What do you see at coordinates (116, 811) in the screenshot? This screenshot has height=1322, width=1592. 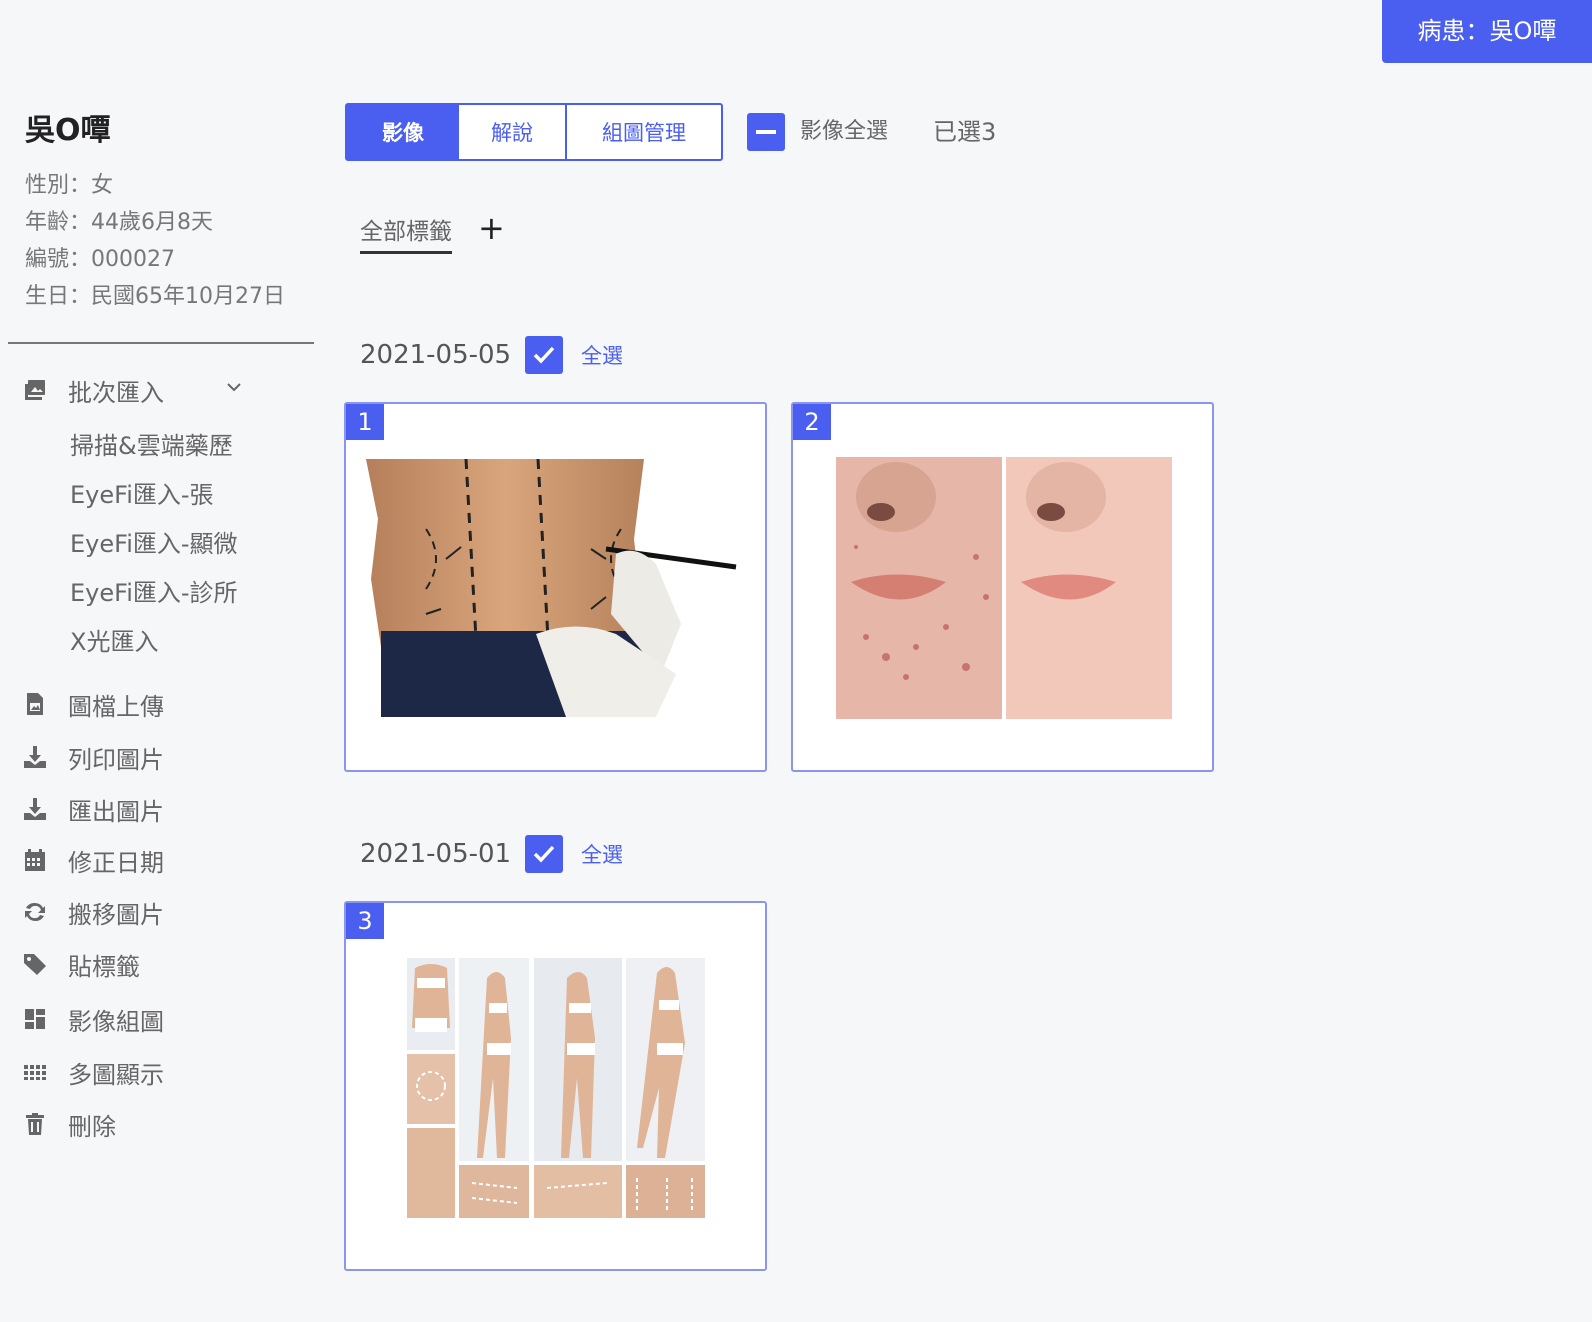 I see `menu-export-image-label: 匯出圖片` at bounding box center [116, 811].